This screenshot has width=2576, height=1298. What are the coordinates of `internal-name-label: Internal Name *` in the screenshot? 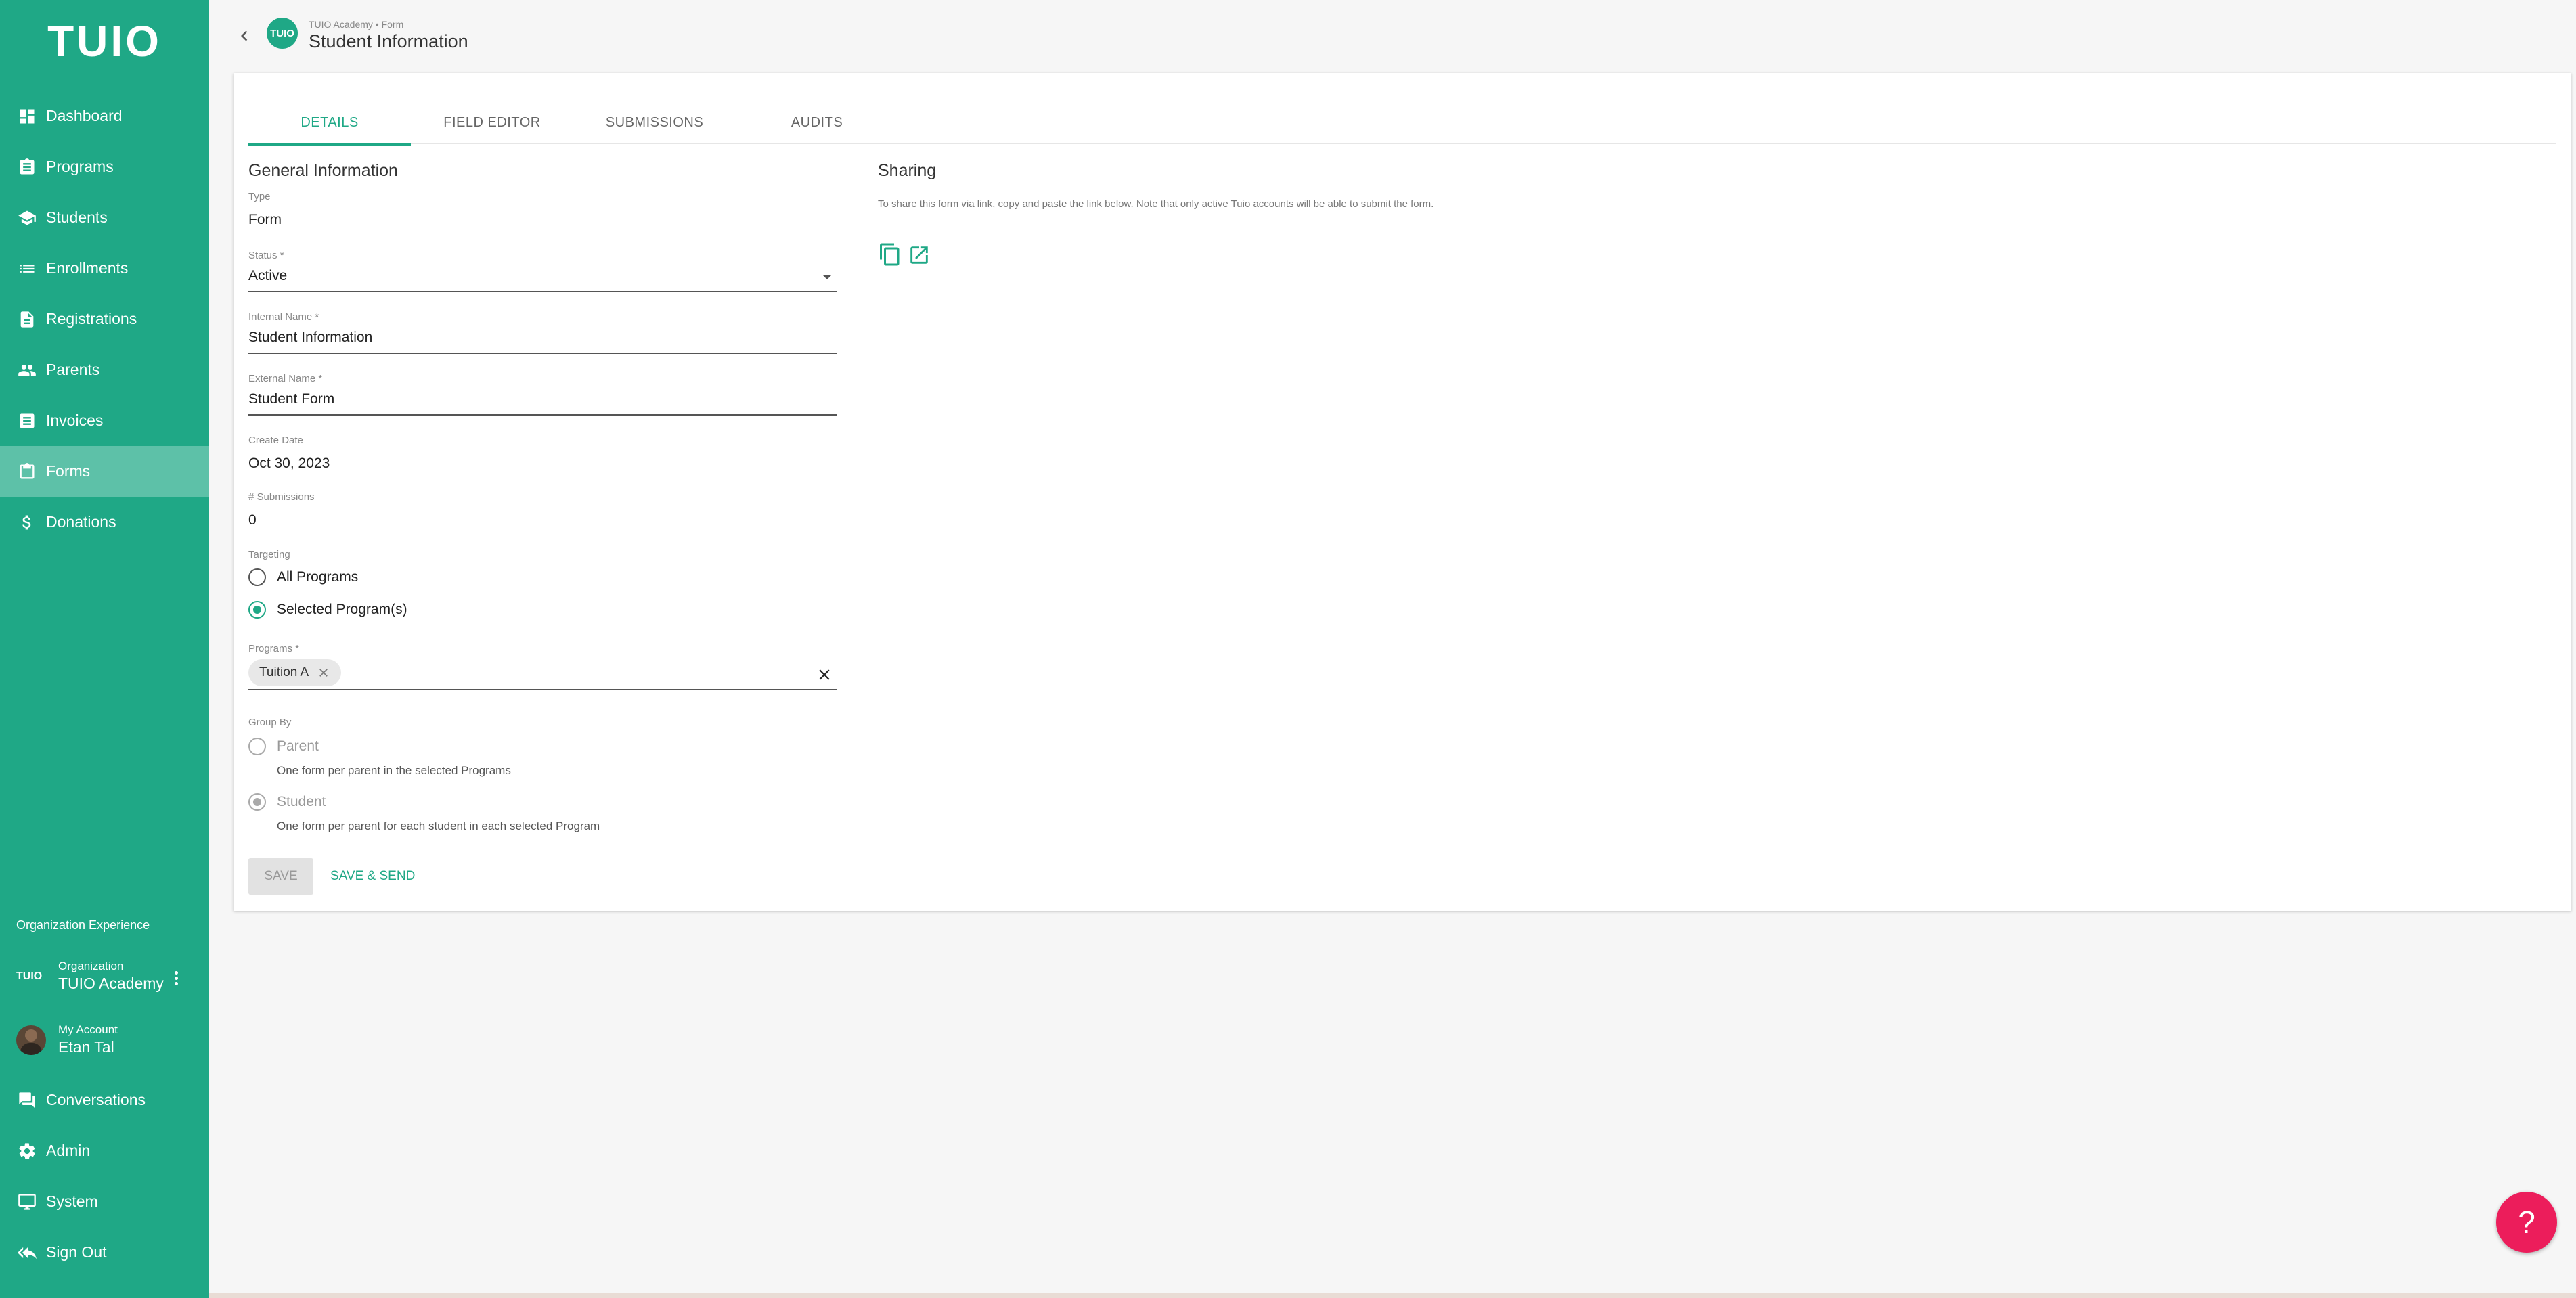 It's located at (283, 317).